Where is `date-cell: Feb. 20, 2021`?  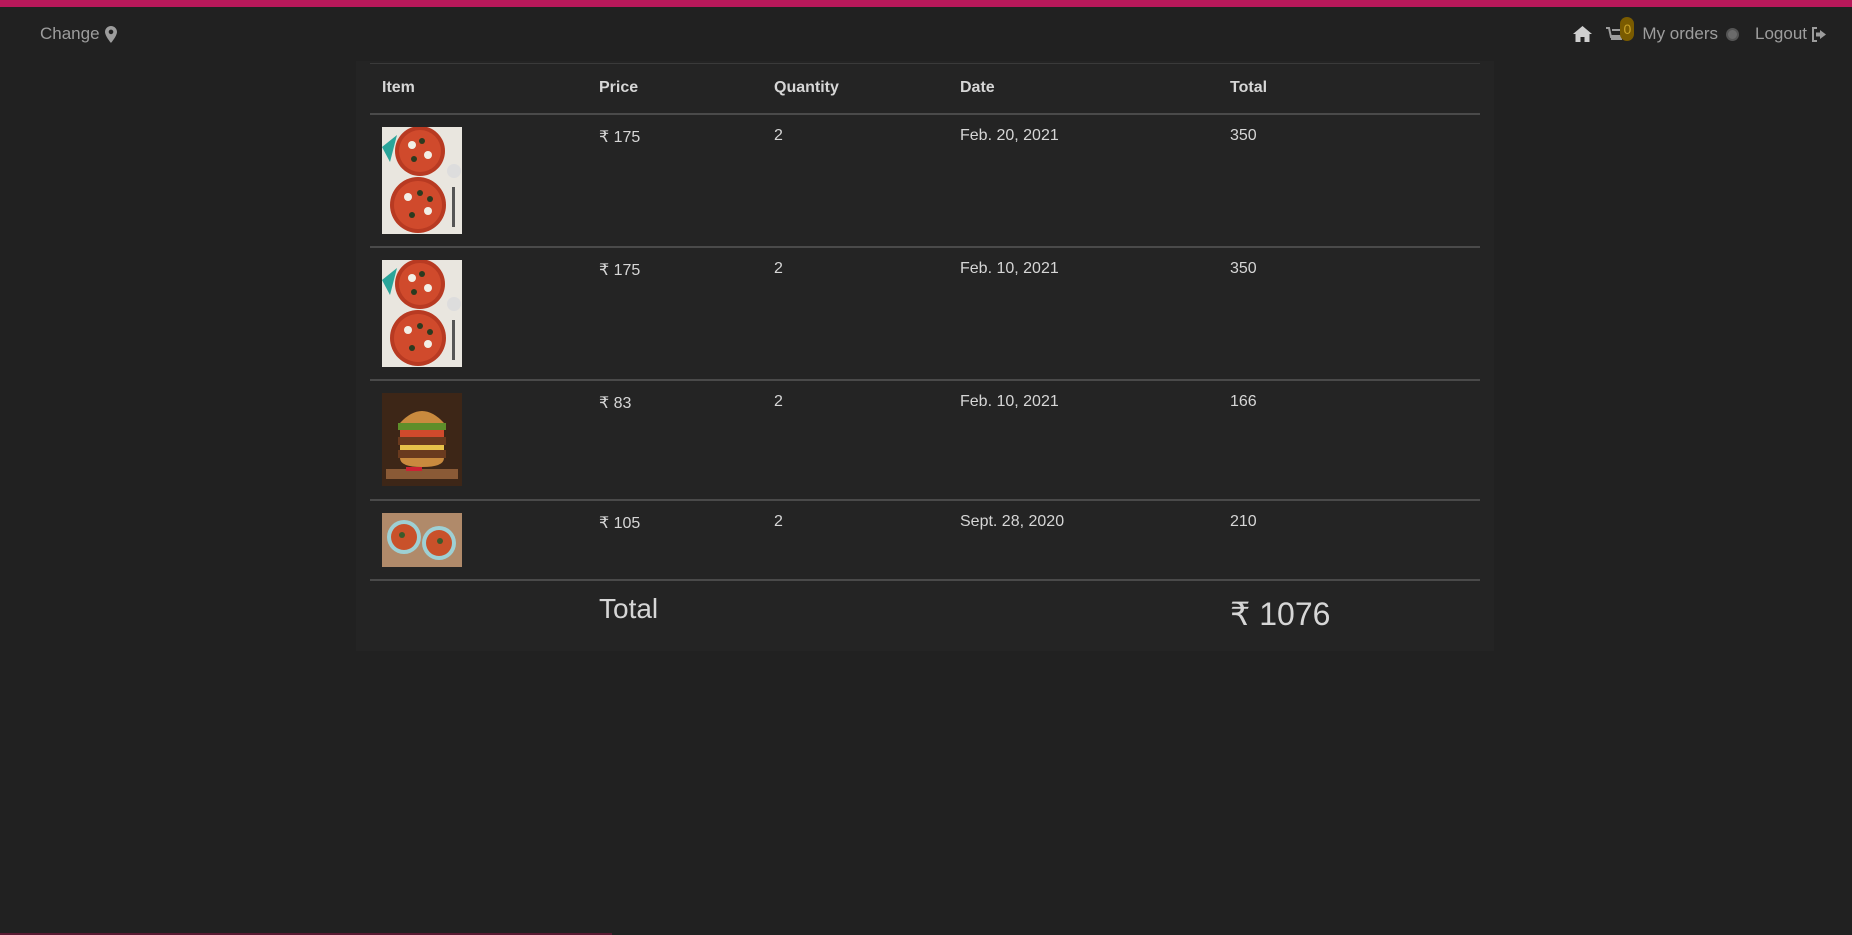 date-cell: Feb. 20, 2021 is located at coordinates (1083, 180).